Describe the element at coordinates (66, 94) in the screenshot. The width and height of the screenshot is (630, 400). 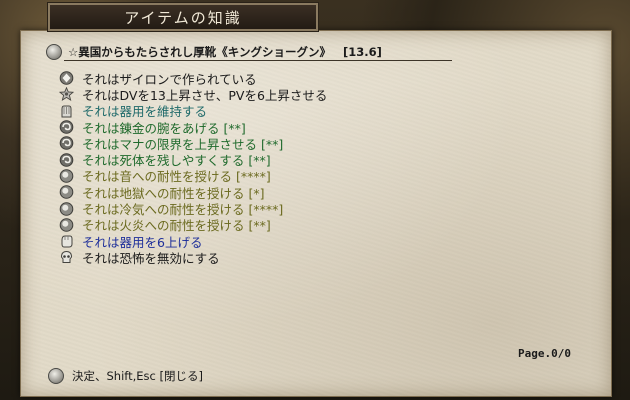
I see `star-icon` at that location.